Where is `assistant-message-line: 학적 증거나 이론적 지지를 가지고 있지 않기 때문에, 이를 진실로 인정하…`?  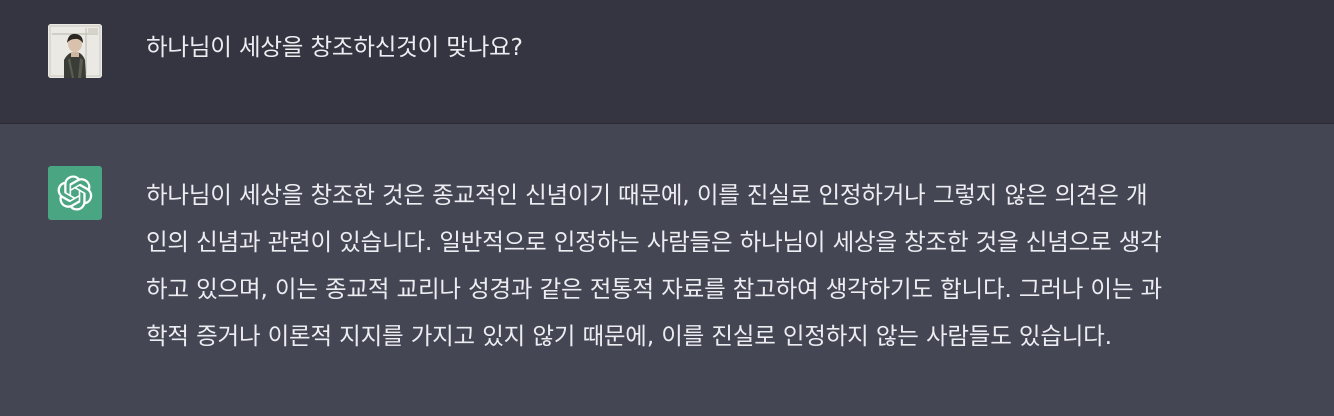
assistant-message-line: 학적 증거나 이론적 지지를 가지고 있지 않기 때문에, 이를 진실로 인정하… is located at coordinates (629, 336).